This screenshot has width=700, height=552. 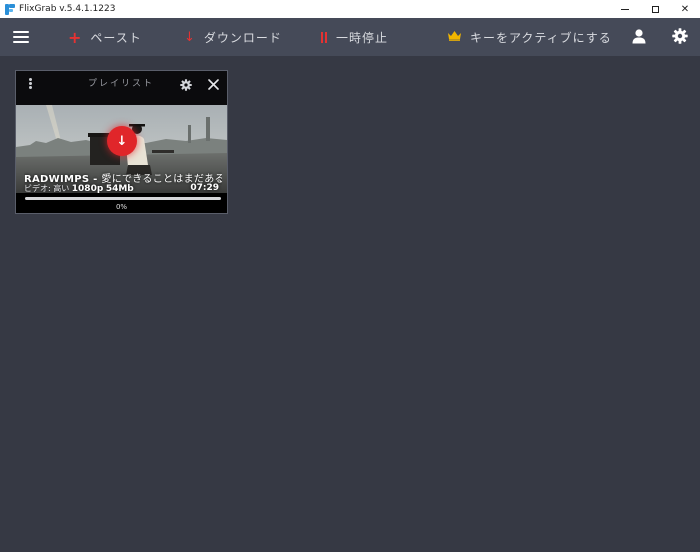 What do you see at coordinates (75, 37) in the screenshot?
I see `plus-icon: +` at bounding box center [75, 37].